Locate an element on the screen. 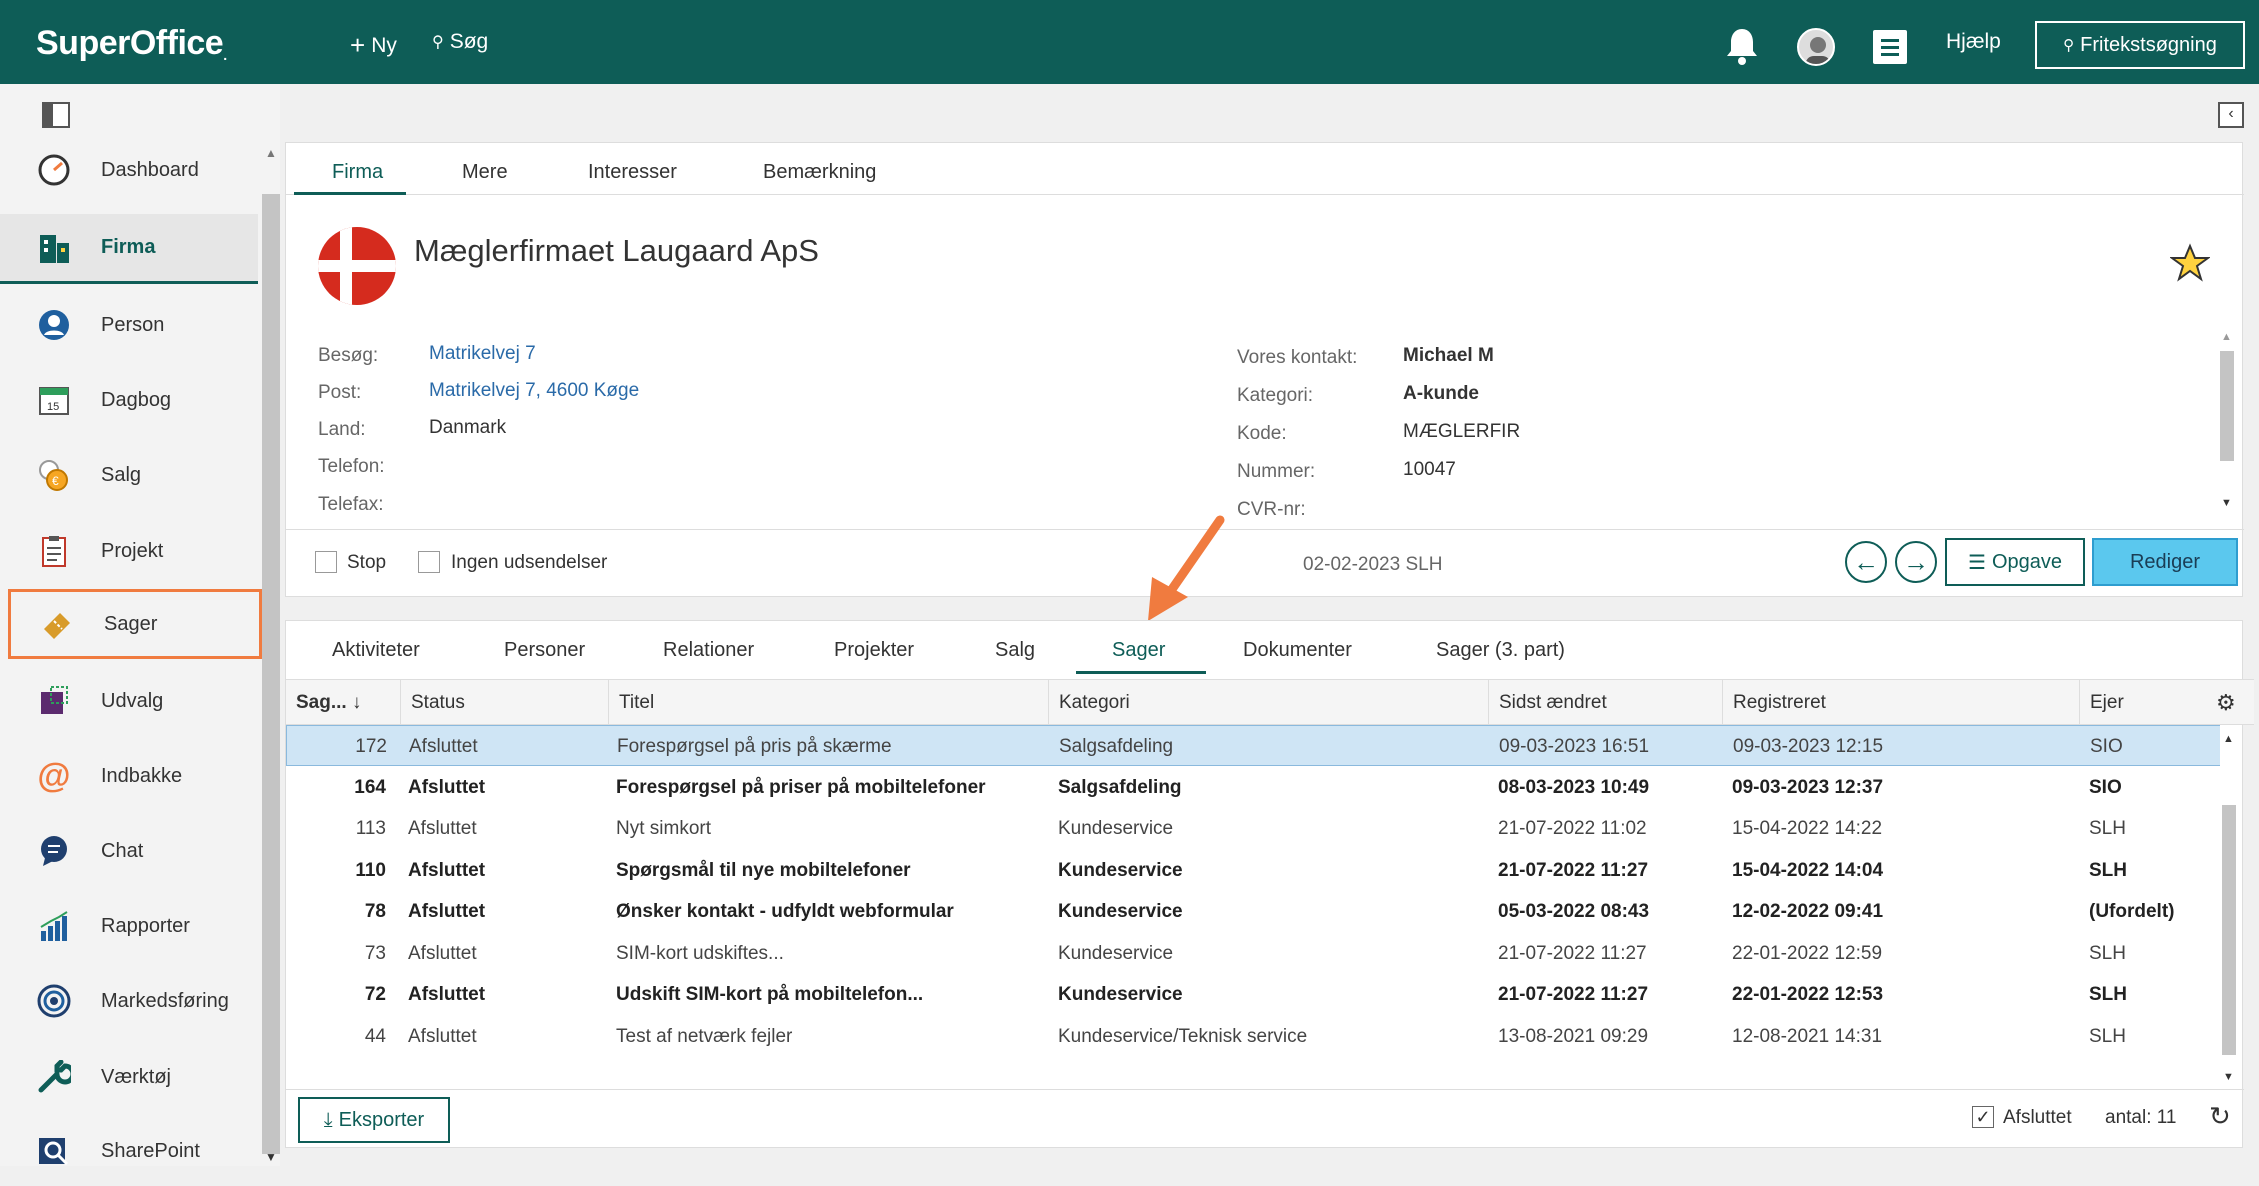  tab-dokumenter: Dokumenter is located at coordinates (1297, 650).